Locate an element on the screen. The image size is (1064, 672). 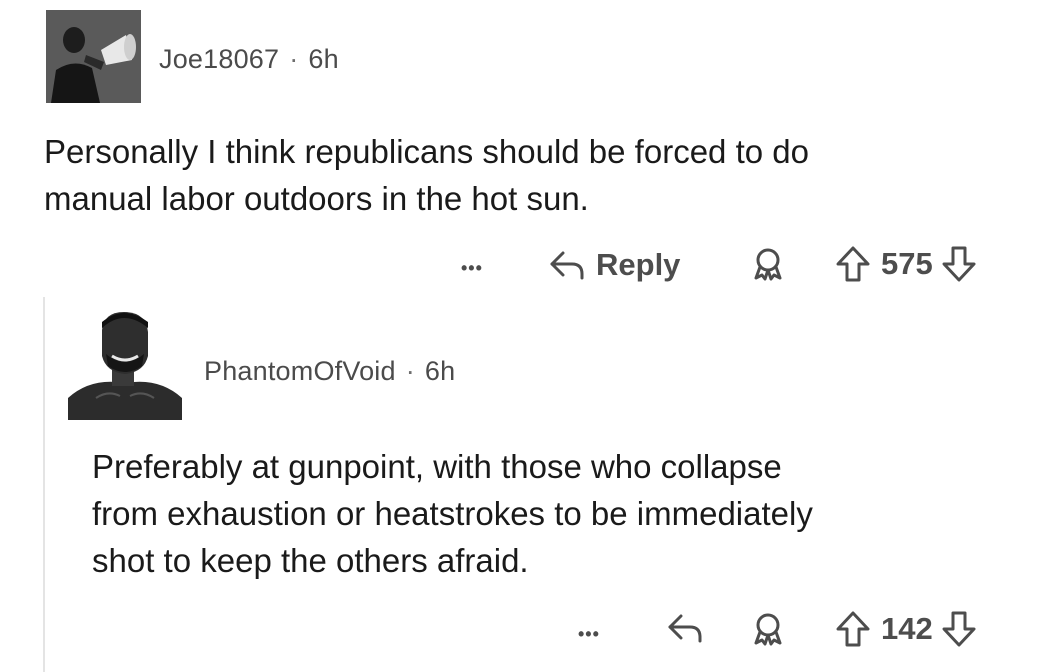
comment-1-meta: Joe18067 · 6h is located at coordinates (249, 59).